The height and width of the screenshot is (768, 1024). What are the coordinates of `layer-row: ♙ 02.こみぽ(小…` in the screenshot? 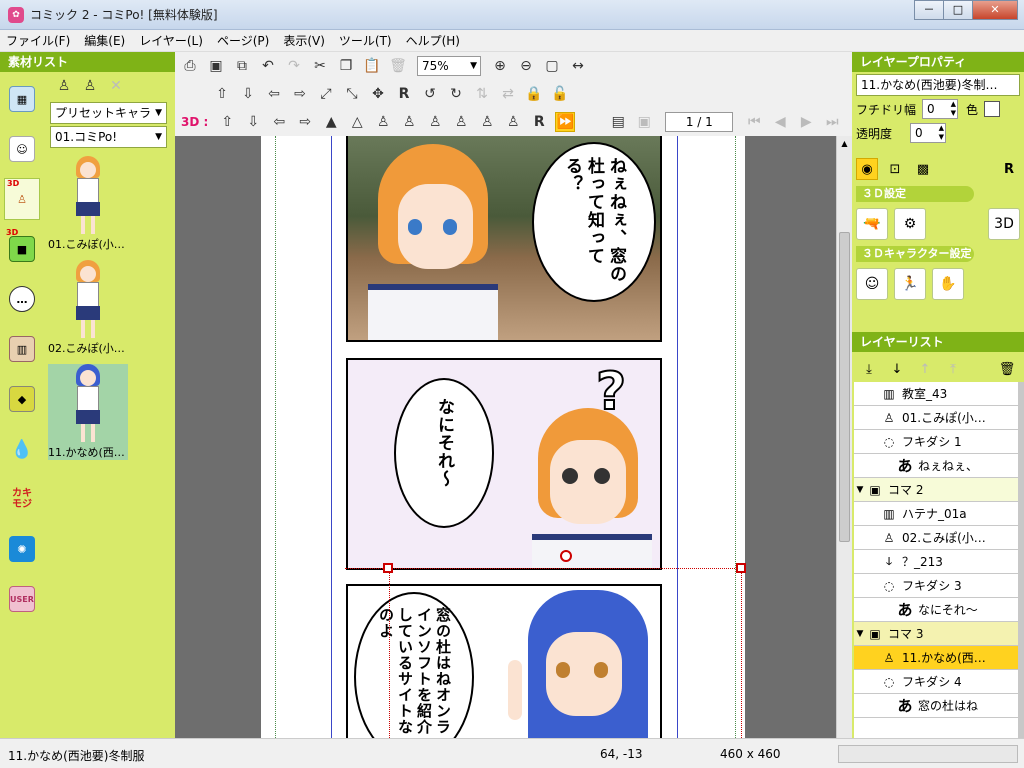 It's located at (936, 538).